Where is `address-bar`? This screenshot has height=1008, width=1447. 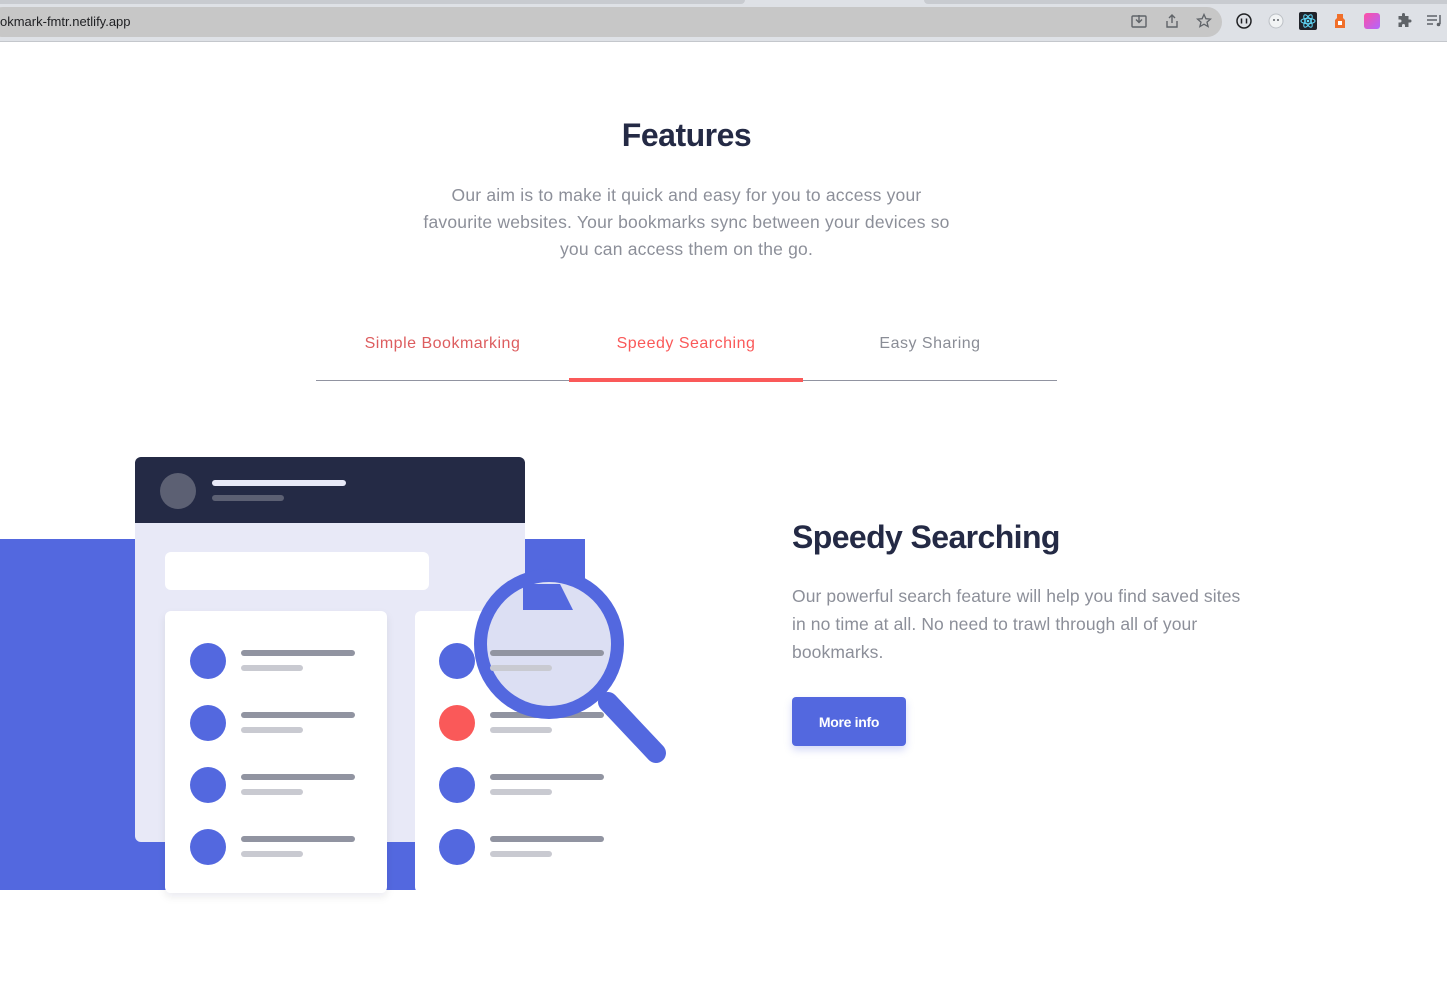
address-bar is located at coordinates (611, 22).